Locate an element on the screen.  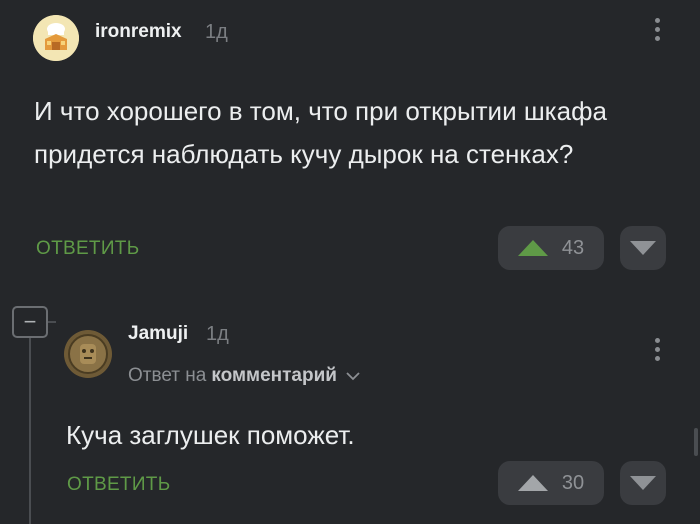
collapse-thread-button: − is located at coordinates (30, 322).